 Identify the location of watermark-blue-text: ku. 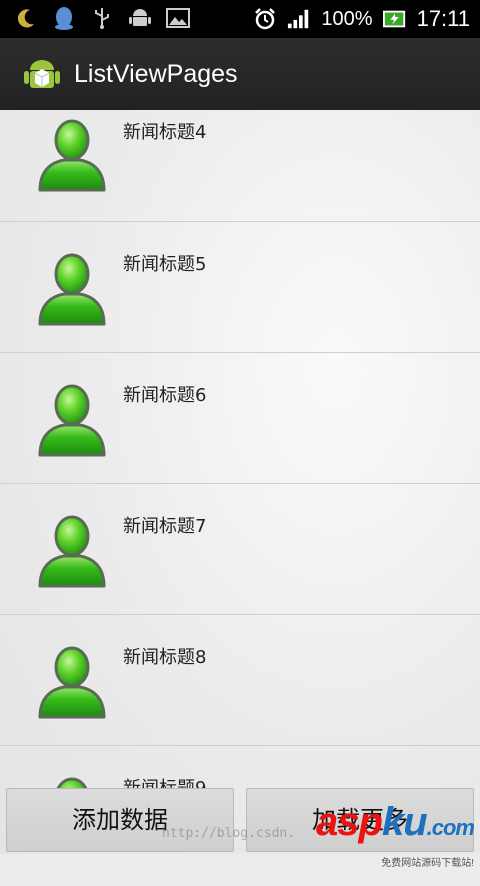
(404, 822).